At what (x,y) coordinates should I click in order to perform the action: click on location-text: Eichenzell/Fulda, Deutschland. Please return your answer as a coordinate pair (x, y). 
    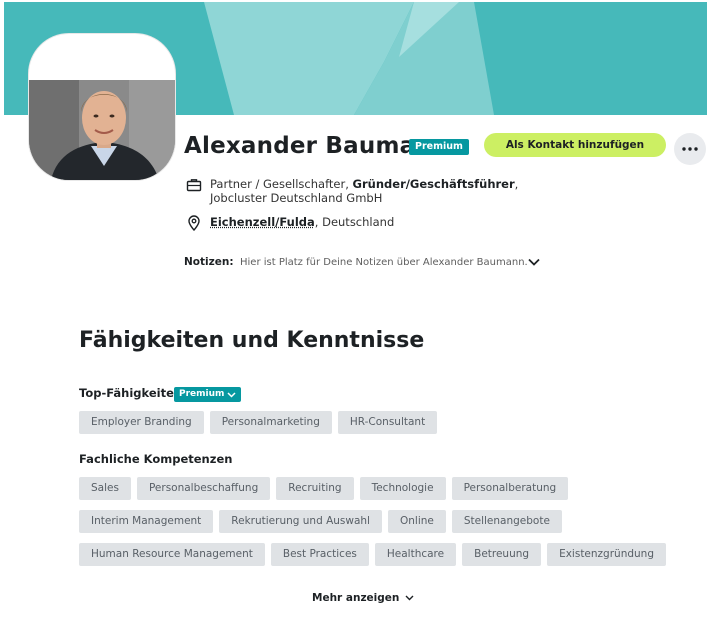
    Looking at the image, I should click on (302, 222).